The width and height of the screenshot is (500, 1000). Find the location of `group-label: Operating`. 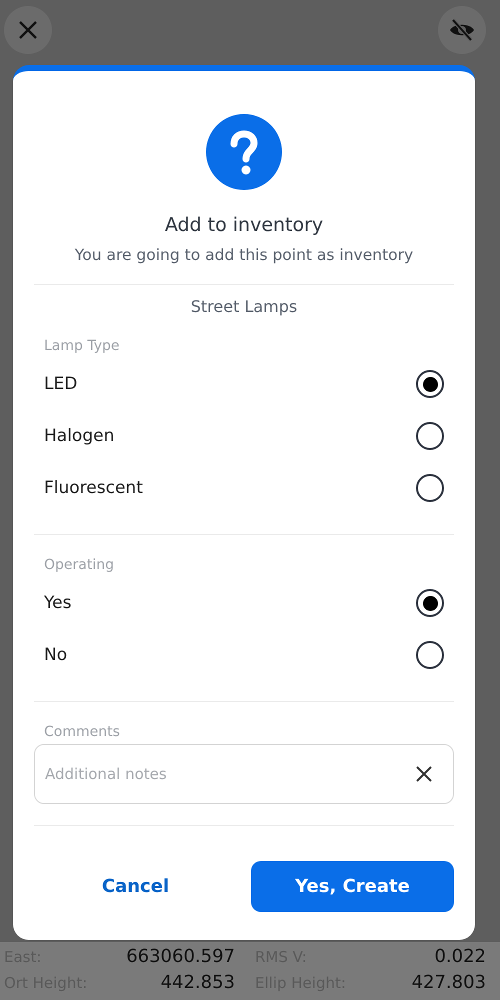

group-label: Operating is located at coordinates (79, 565).